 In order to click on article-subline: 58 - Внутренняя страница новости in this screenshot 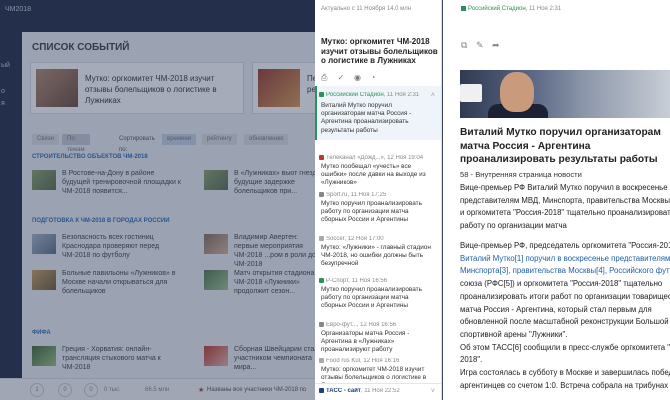, I will do `click(521, 174)`.